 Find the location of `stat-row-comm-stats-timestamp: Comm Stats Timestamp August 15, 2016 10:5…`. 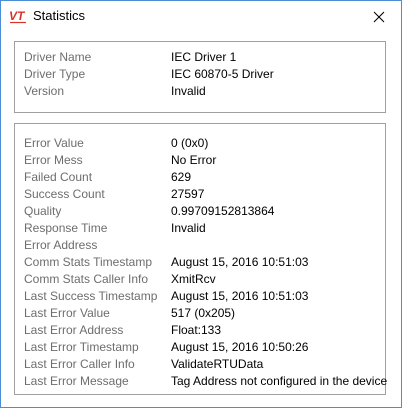

stat-row-comm-stats-timestamp: Comm Stats Timestamp August 15, 2016 10:5… is located at coordinates (205, 262).